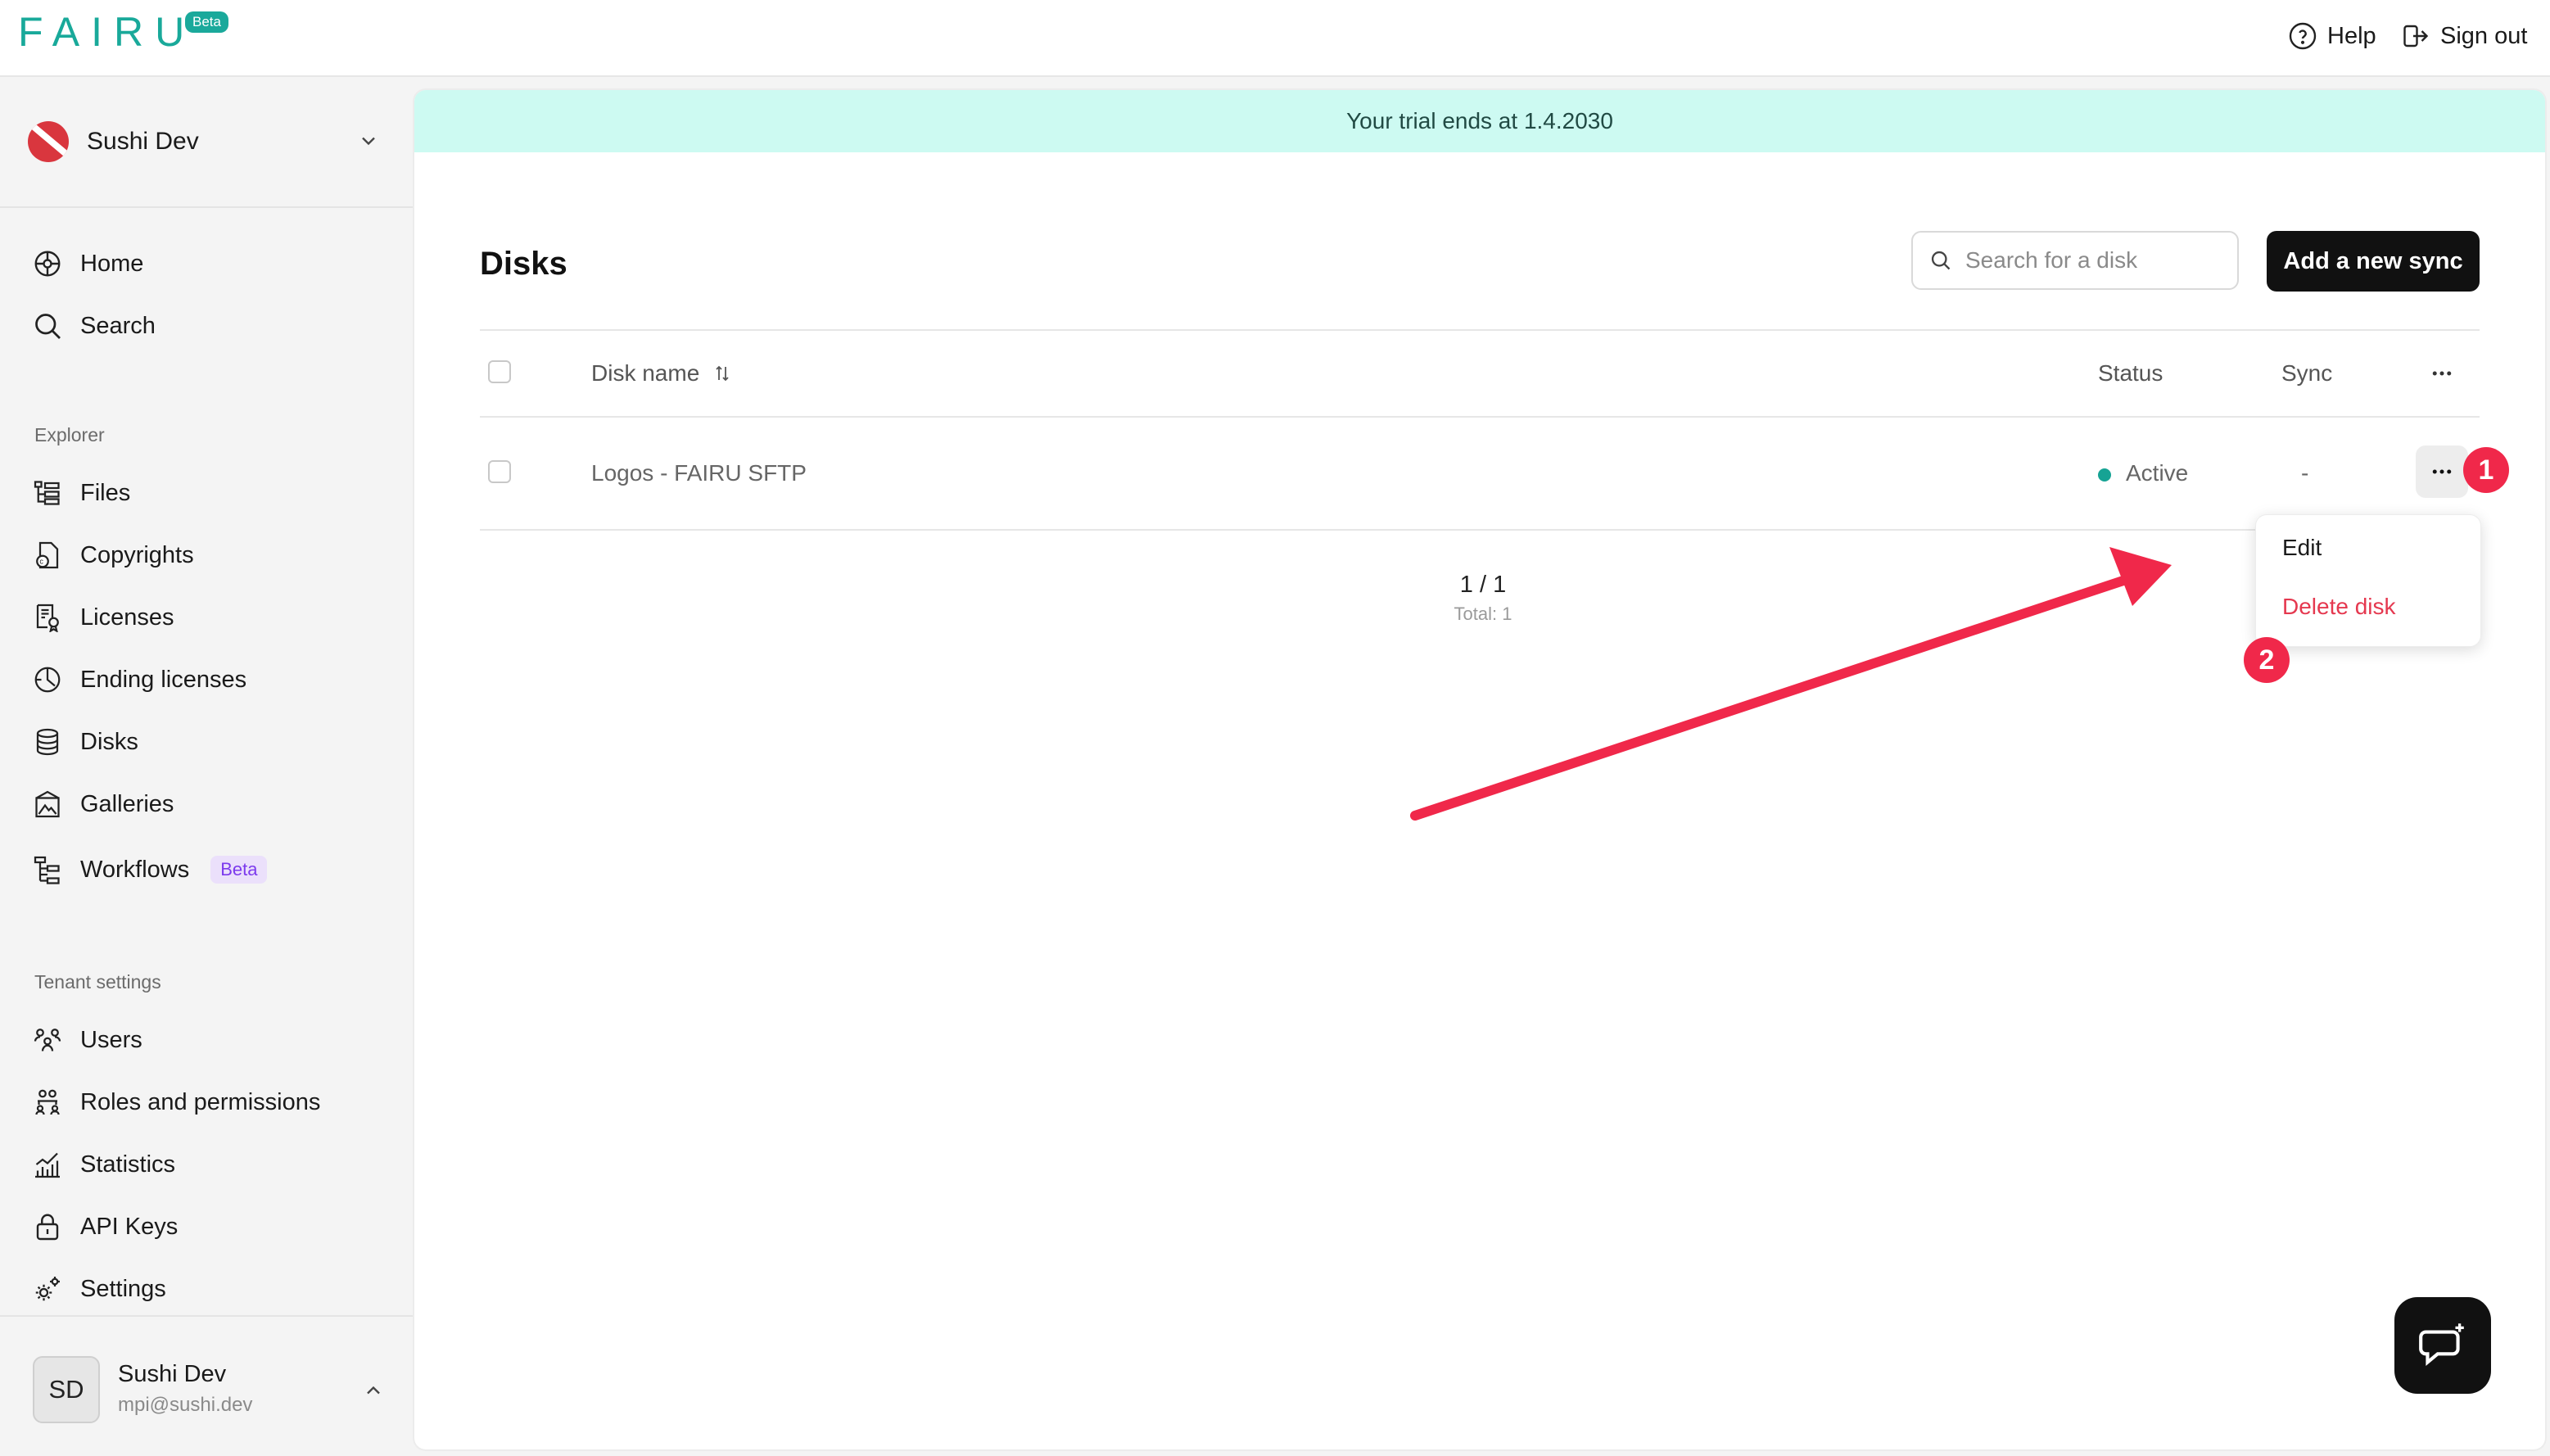 This screenshot has height=1456, width=2550. I want to click on home-icon, so click(47, 264).